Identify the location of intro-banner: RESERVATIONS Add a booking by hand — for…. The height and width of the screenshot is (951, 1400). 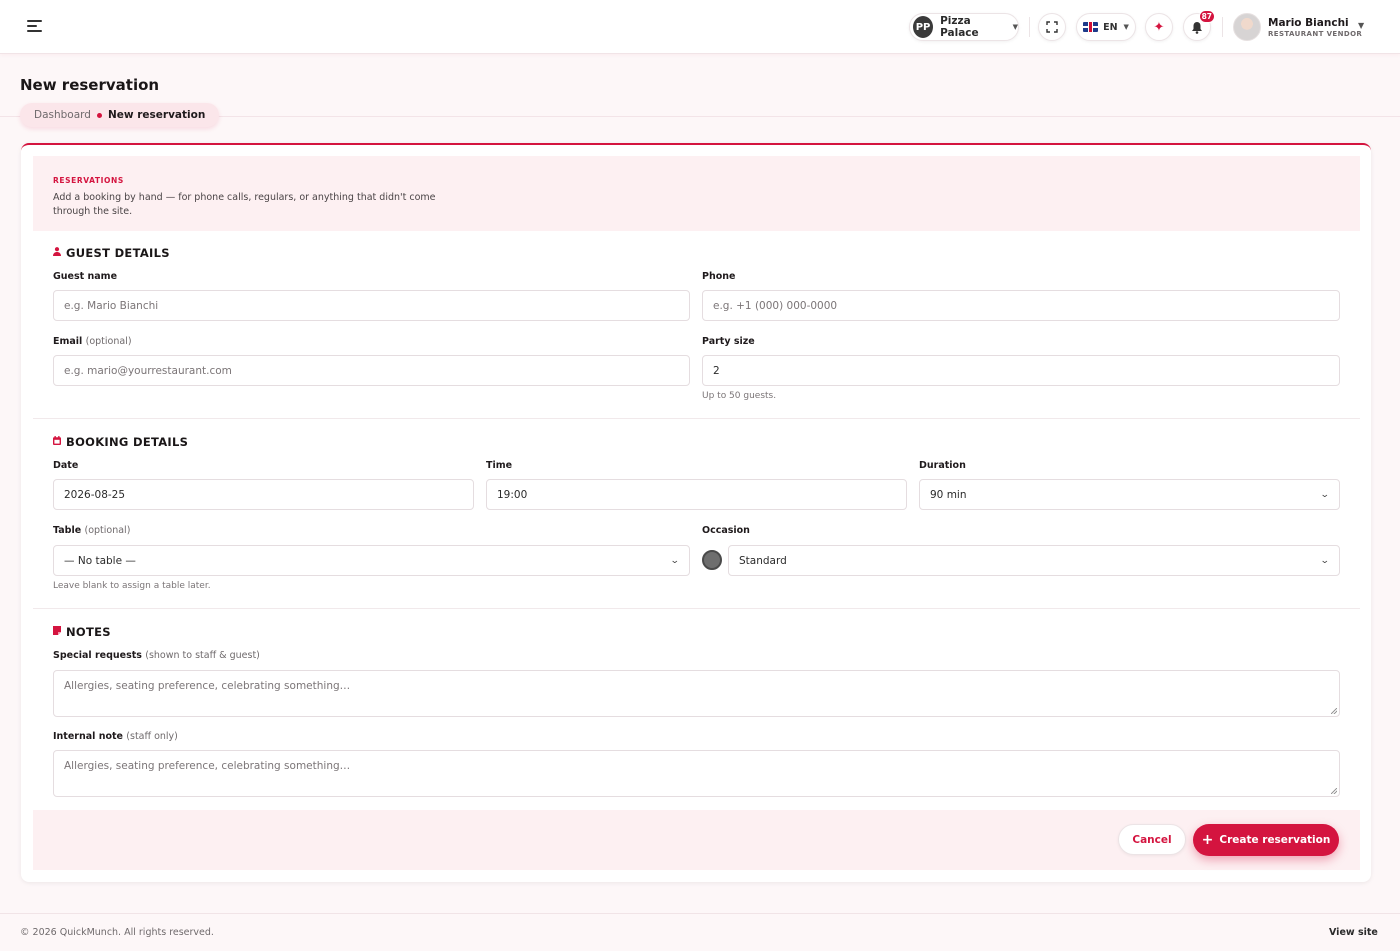
(696, 193).